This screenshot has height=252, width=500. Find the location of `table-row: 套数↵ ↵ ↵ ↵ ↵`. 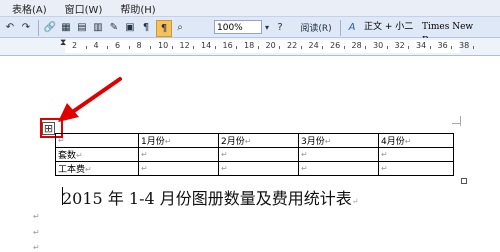

table-row: 套数↵ ↵ ↵ ↵ ↵ is located at coordinates (254, 154).